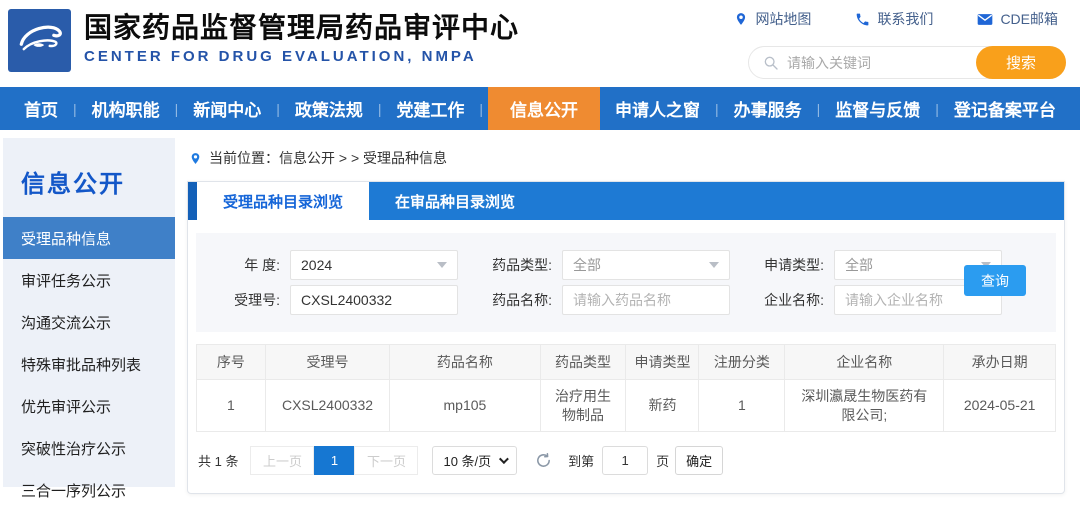  I want to click on sidebar-item-review-tasks: 审评任务公示, so click(89, 280).